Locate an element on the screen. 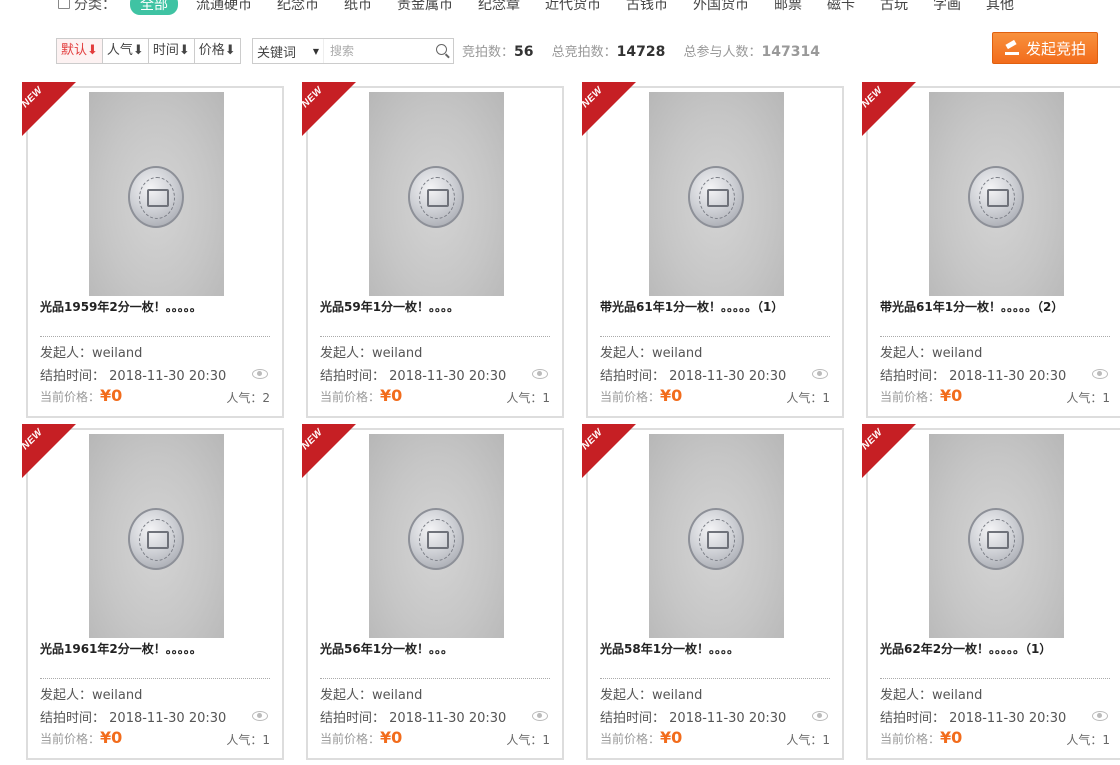 The width and height of the screenshot is (1120, 765). sort-time-button: 时间⬇ is located at coordinates (172, 51).